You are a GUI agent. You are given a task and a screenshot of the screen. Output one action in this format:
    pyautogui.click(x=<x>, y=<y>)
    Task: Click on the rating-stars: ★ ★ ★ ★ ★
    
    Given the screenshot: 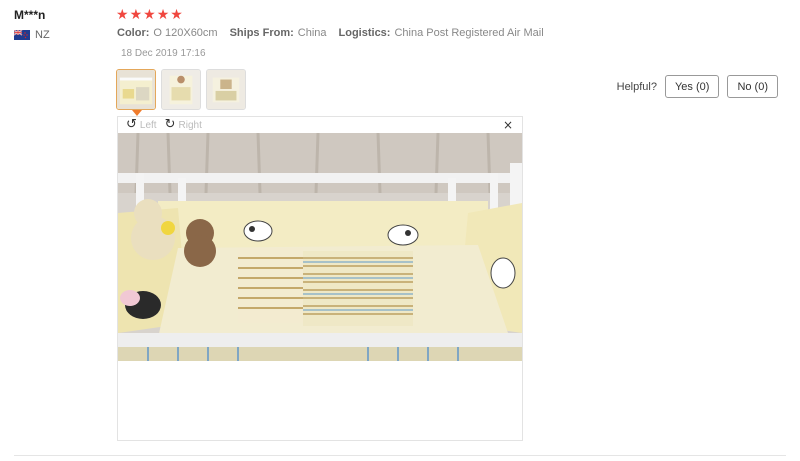 What is the action you would take?
    pyautogui.click(x=149, y=15)
    